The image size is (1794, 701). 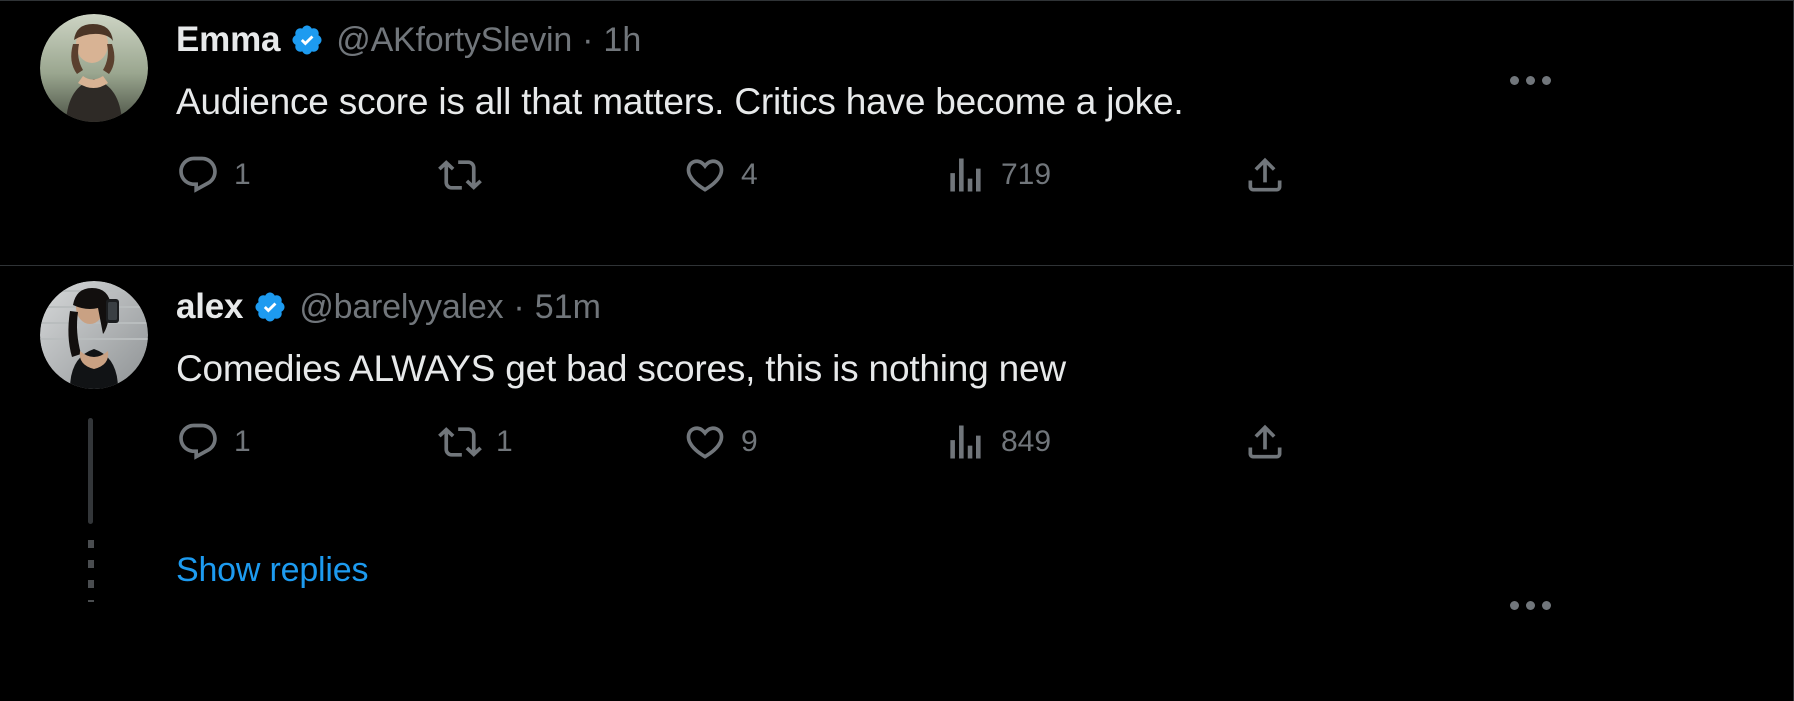 I want to click on like-button: 9, so click(x=813, y=442).